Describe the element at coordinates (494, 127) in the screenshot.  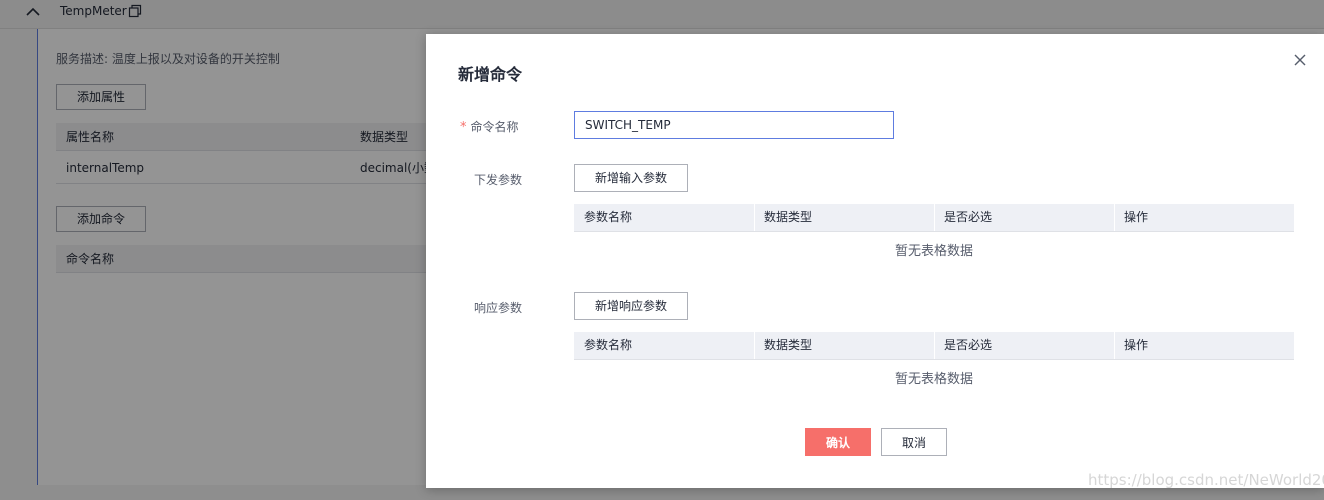
I see `command-name-label-text: 命令名称` at that location.